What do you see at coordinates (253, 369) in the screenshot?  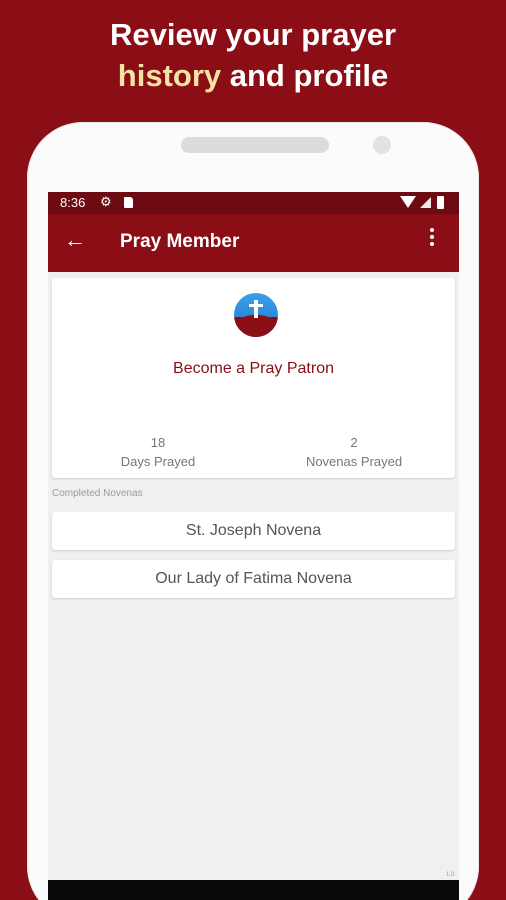 I see `become-patron-link: Become a Pray Patron` at bounding box center [253, 369].